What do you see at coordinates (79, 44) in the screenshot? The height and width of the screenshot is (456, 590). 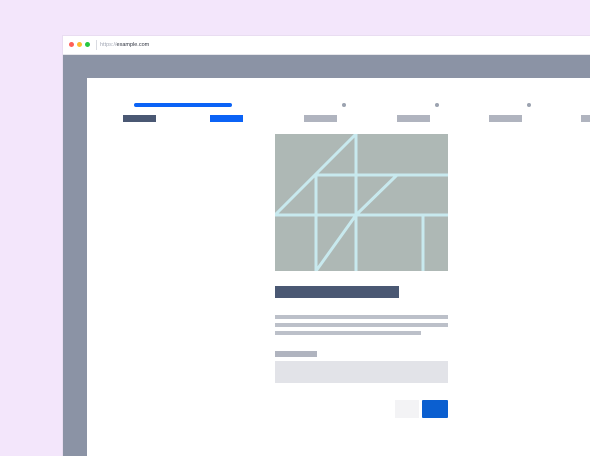 I see `minimize-dot-icon` at bounding box center [79, 44].